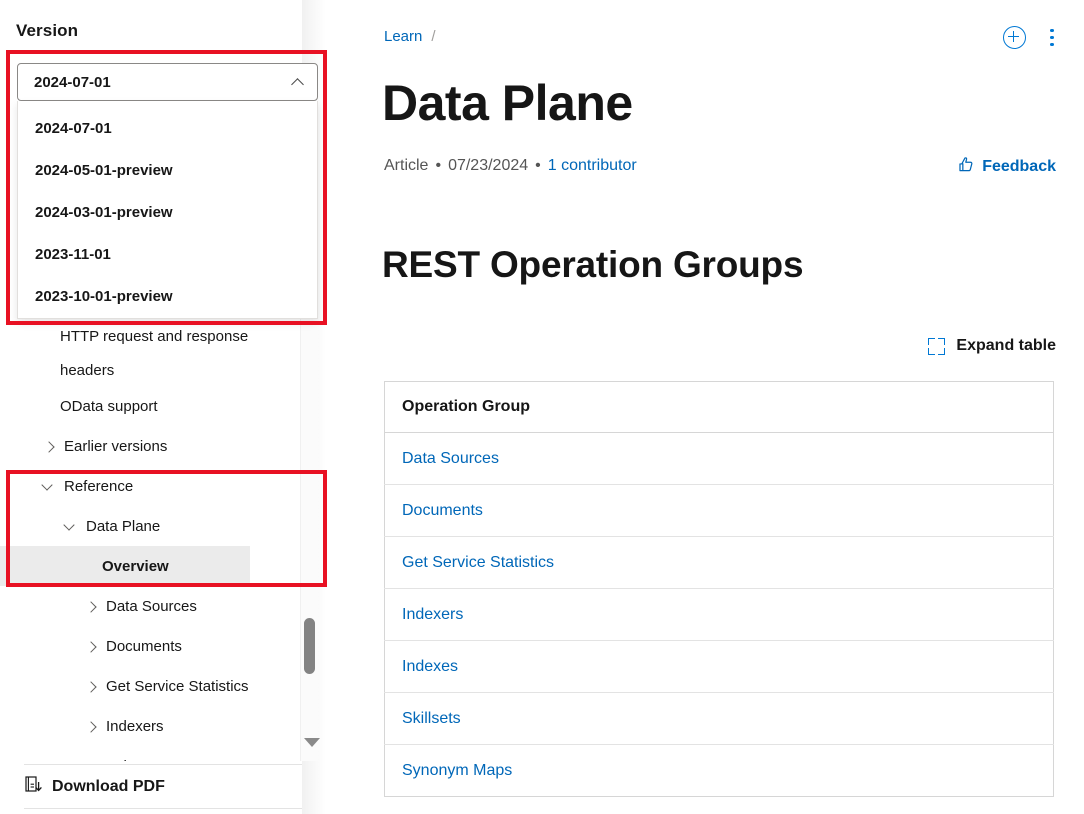 The width and height of the screenshot is (1084, 814). I want to click on sidebar-item-earlier-versions: Earlier versions, so click(151, 446).